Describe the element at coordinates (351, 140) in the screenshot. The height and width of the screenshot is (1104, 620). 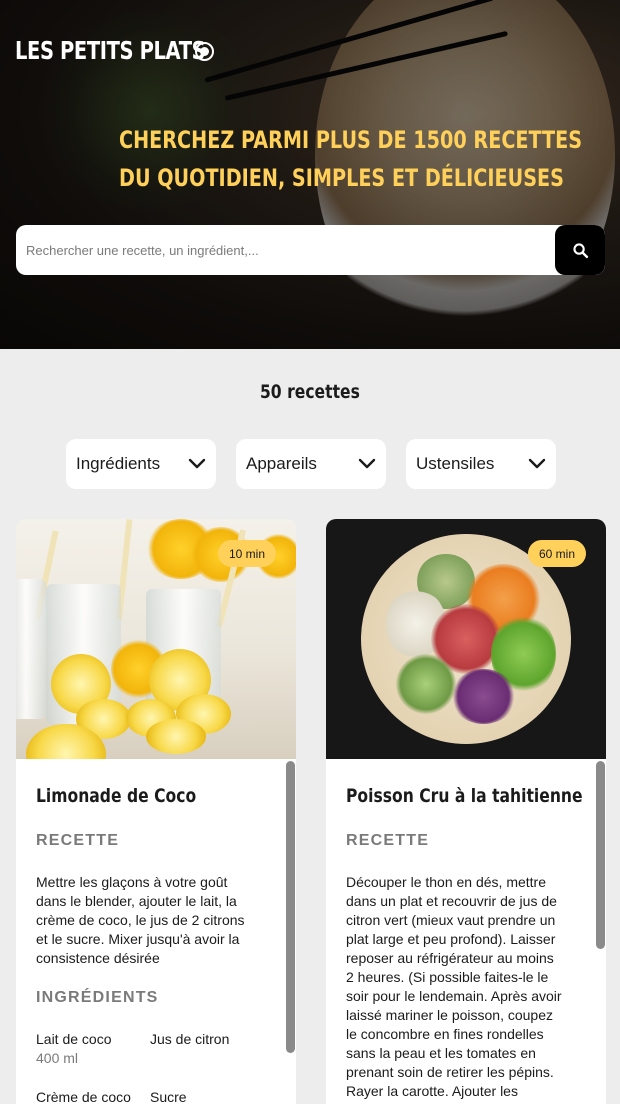
I see `headline-line-1: CHERCHEZ PARMI PLUS DE 1500 RECETTES` at that location.